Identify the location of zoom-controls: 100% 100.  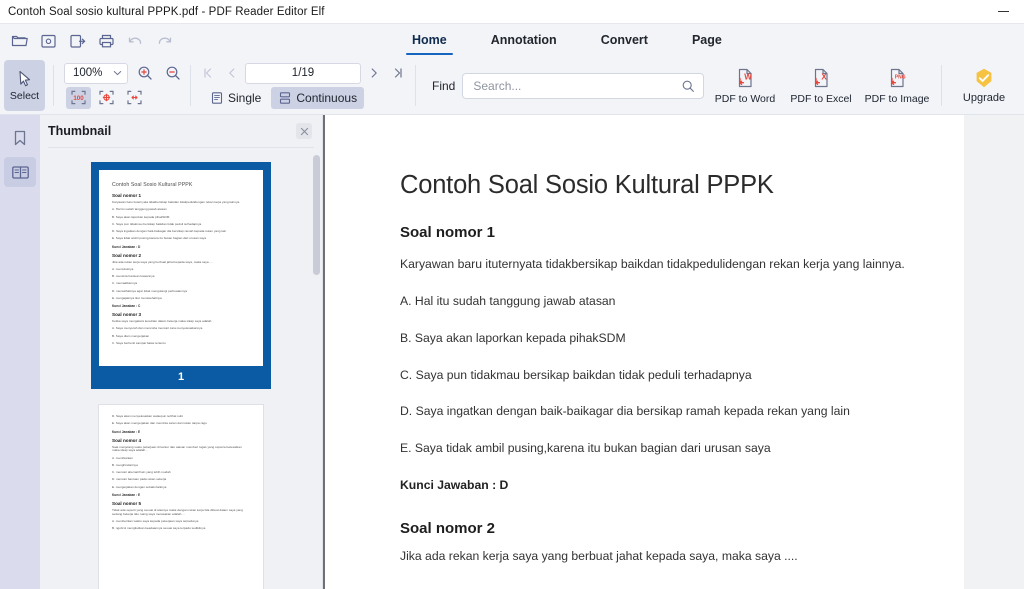
(122, 85).